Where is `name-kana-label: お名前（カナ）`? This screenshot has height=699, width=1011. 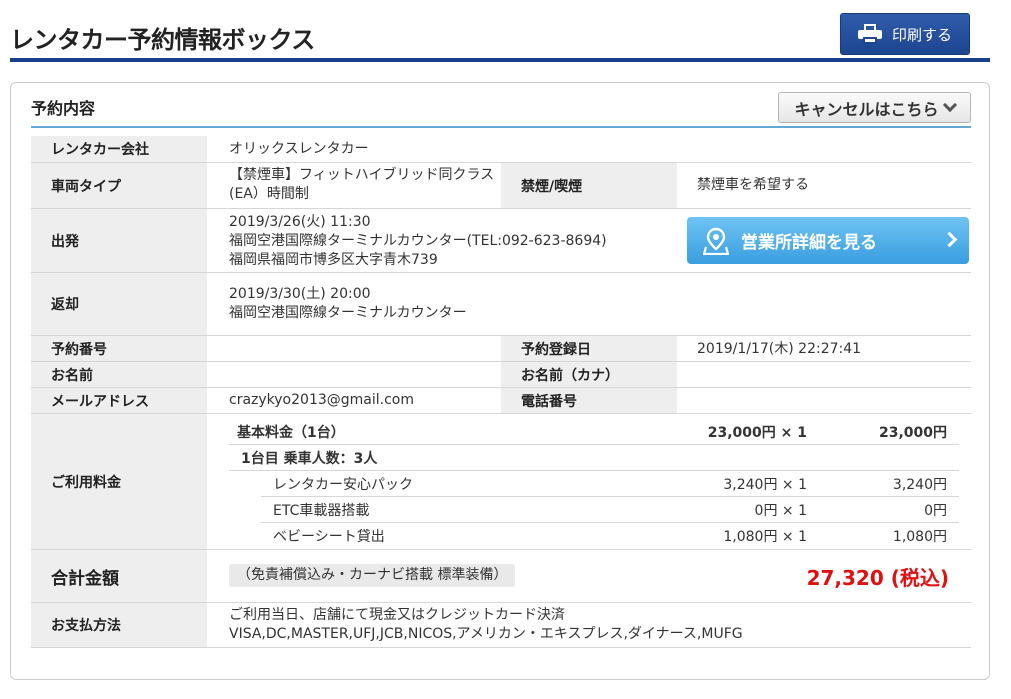 name-kana-label: お名前（カナ） is located at coordinates (589, 374).